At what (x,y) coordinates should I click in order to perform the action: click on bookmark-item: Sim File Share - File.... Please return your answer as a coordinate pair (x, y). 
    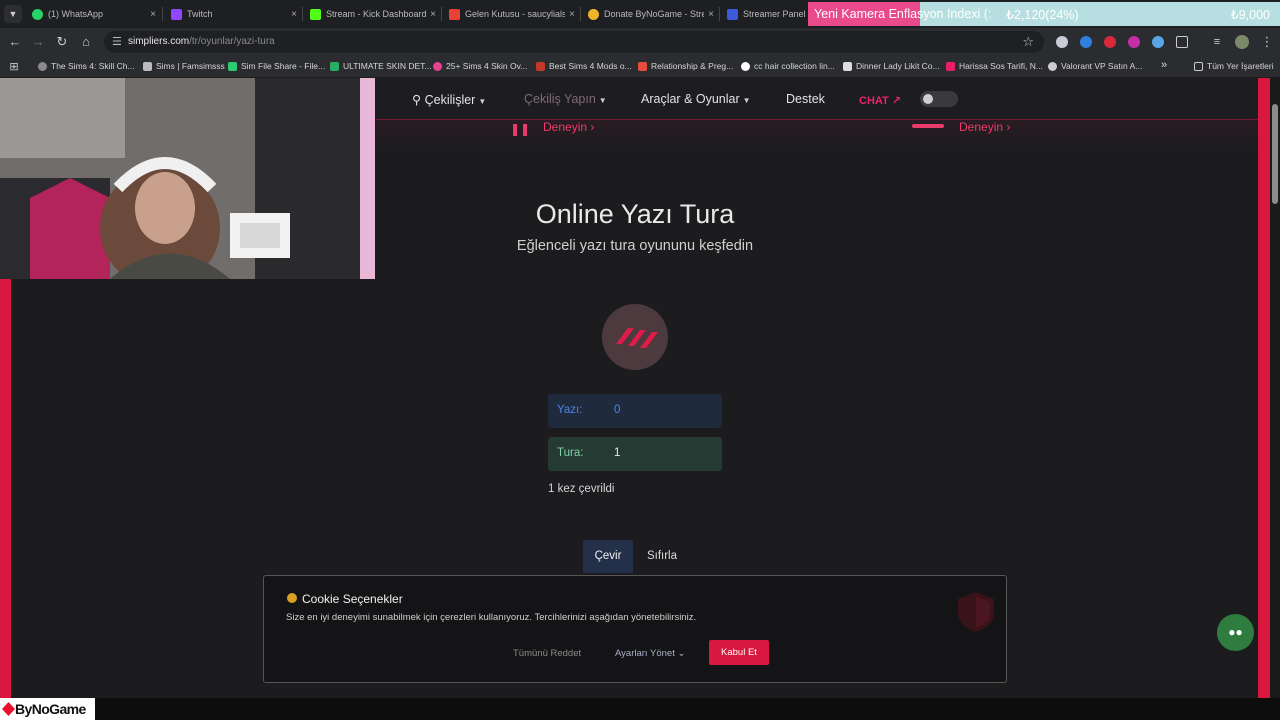
    Looking at the image, I should click on (276, 66).